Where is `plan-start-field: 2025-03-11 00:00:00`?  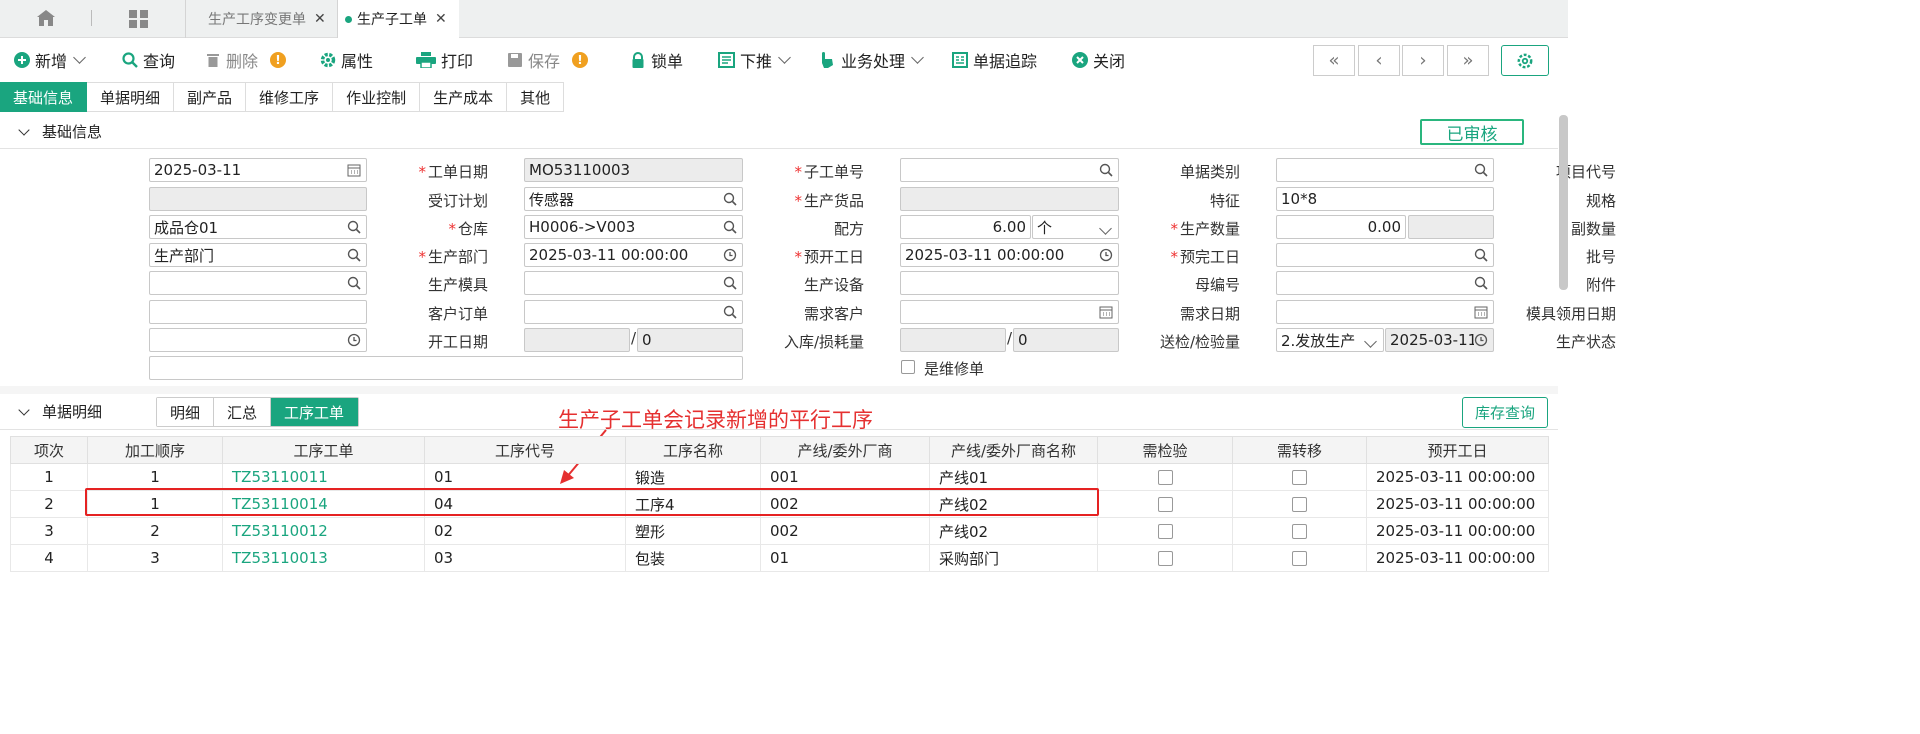 plan-start-field: 2025-03-11 00:00:00 is located at coordinates (633, 255).